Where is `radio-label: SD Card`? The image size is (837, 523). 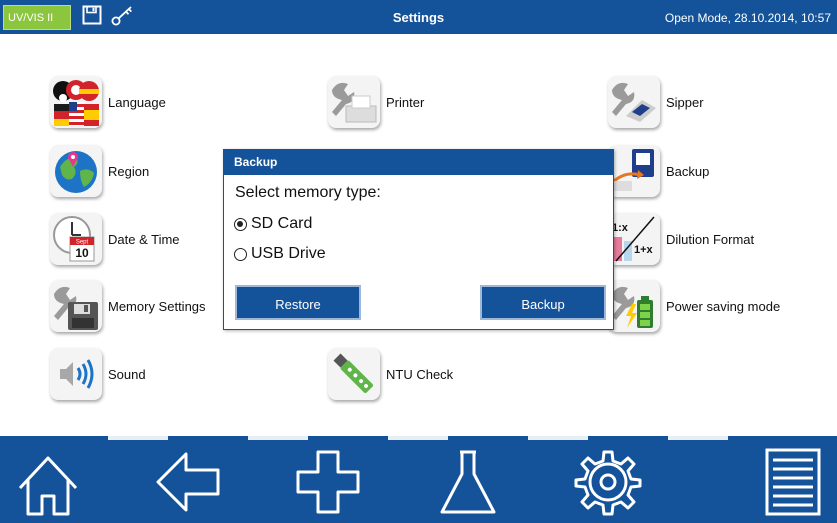 radio-label: SD Card is located at coordinates (282, 223).